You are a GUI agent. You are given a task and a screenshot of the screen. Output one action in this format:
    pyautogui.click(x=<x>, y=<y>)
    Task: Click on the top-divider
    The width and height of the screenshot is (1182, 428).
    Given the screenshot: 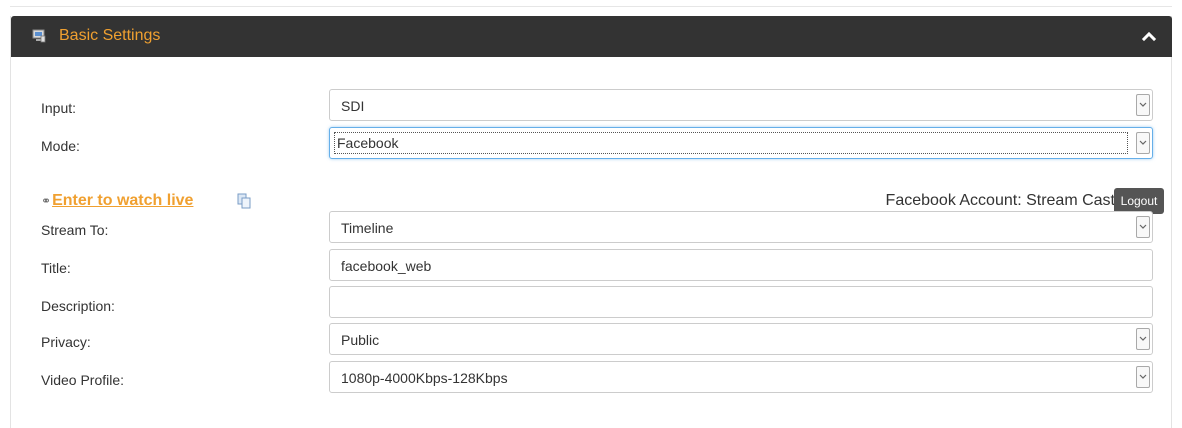 What is the action you would take?
    pyautogui.click(x=591, y=6)
    